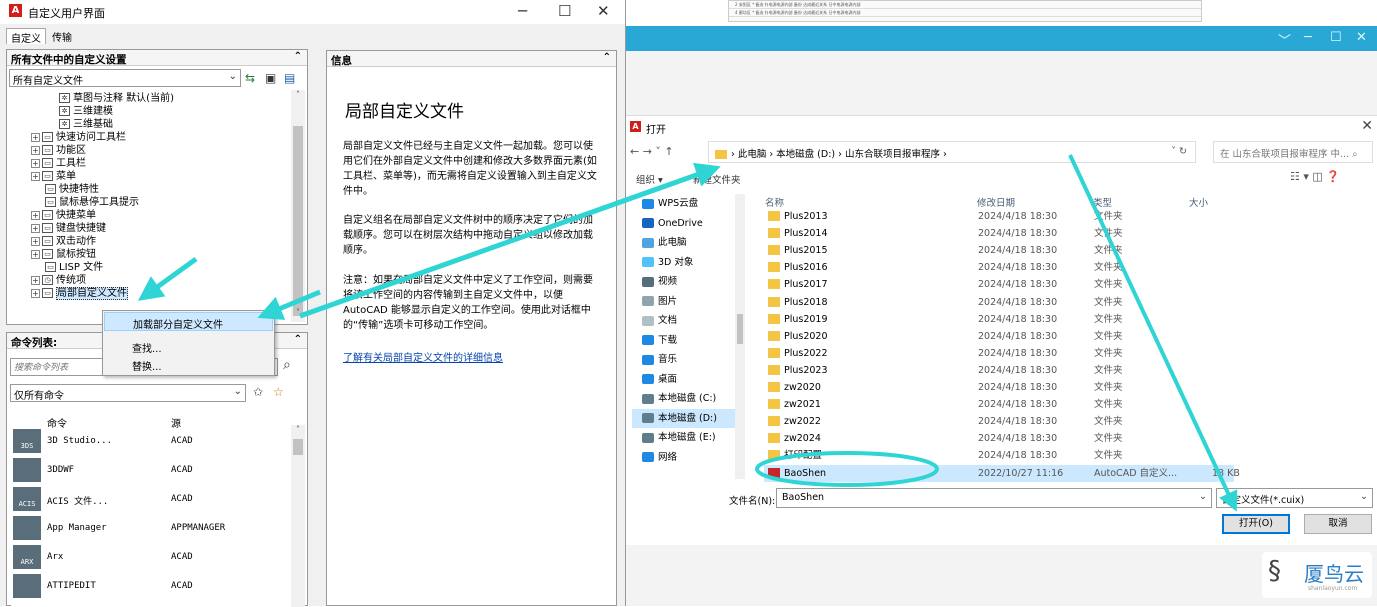 This screenshot has height=607, width=1377. I want to click on file-type-filter: 自定义文件(*.cuix) ⌄, so click(1294, 498).